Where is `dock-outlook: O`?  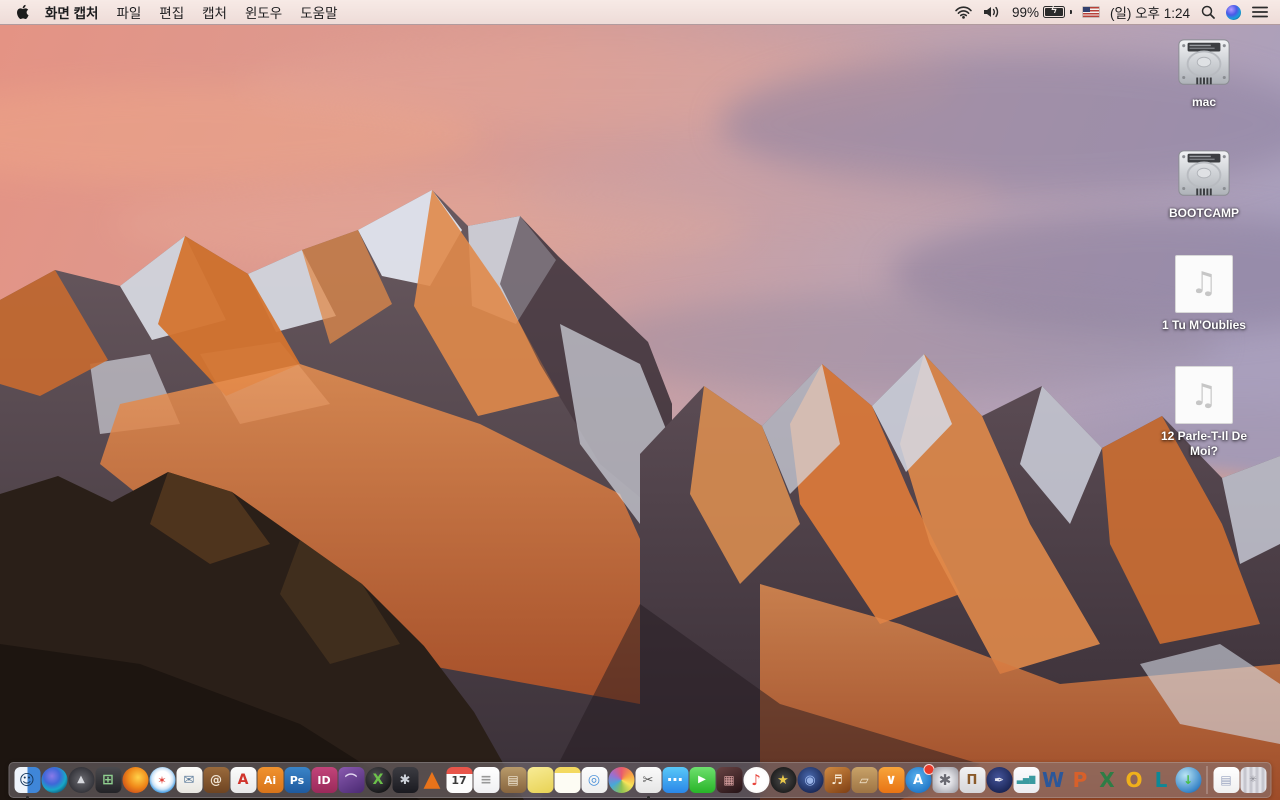 dock-outlook: O is located at coordinates (1134, 780).